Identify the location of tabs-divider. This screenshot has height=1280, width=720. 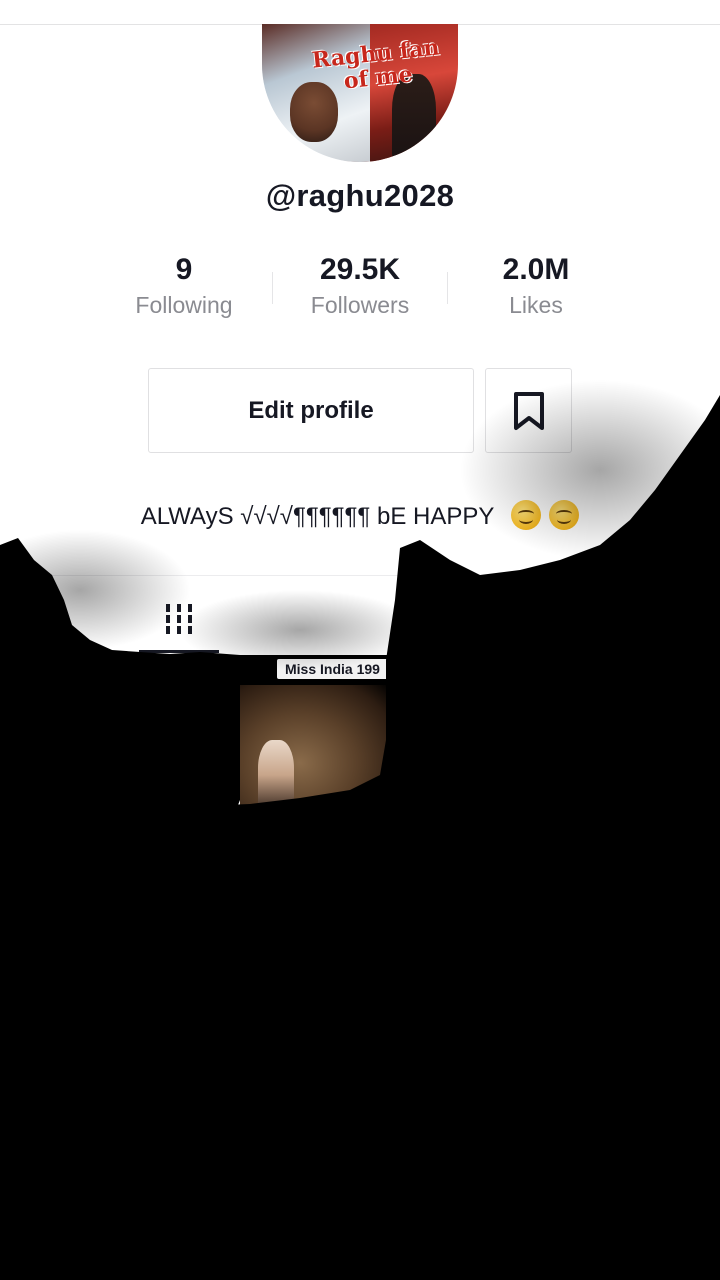
(360, 575).